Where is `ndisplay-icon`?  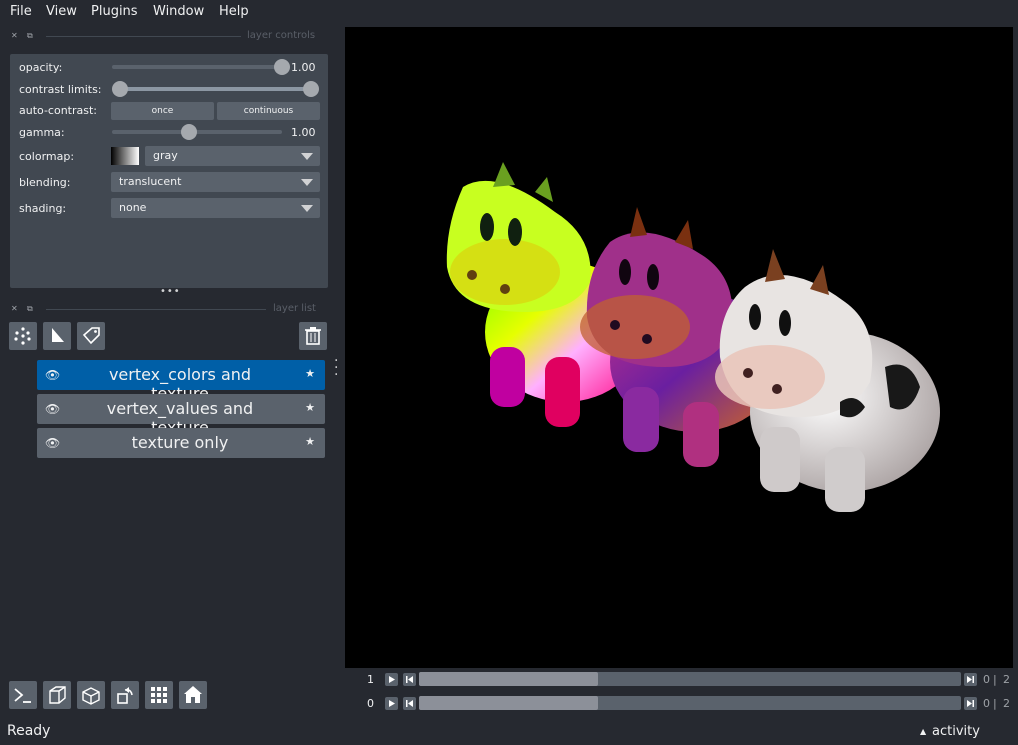 ndisplay-icon is located at coordinates (57, 695).